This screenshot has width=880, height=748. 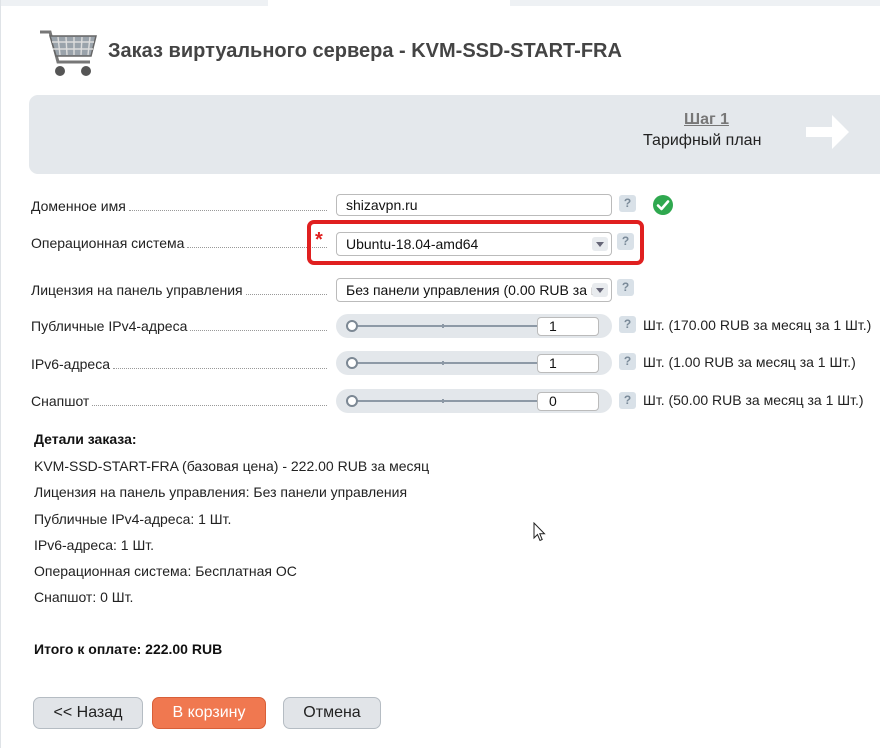 What do you see at coordinates (753, 400) in the screenshot?
I see `snapshot-price-note: Шт. (50.00 RUB за месяц за 1 Шт.)` at bounding box center [753, 400].